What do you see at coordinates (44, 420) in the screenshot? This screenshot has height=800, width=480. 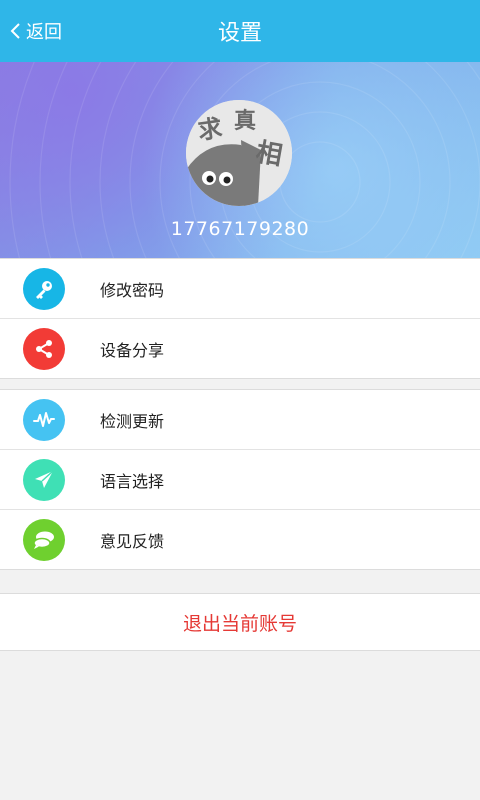 I see `pulse-icon` at bounding box center [44, 420].